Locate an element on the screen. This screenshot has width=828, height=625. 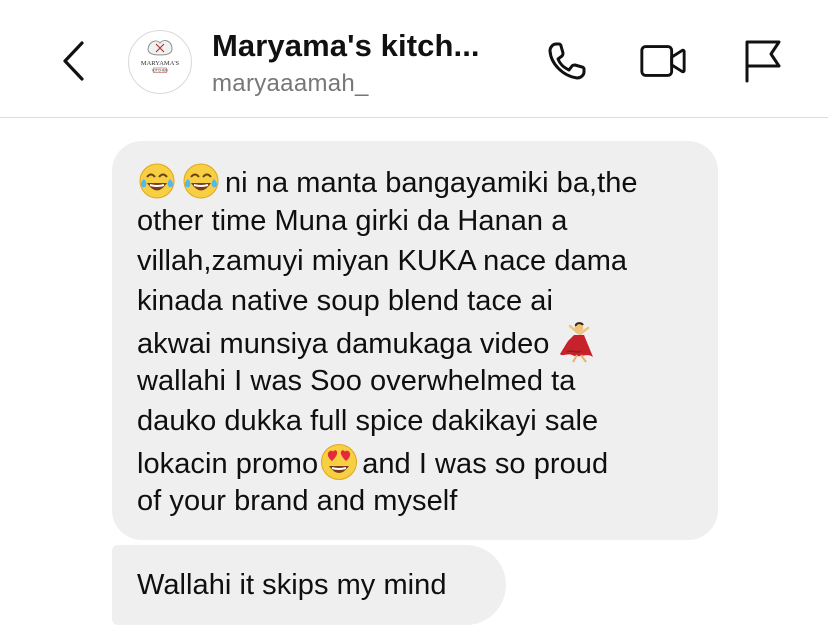
message-line: ni na manta bangayamiki ba,the is located at coordinates (415, 181).